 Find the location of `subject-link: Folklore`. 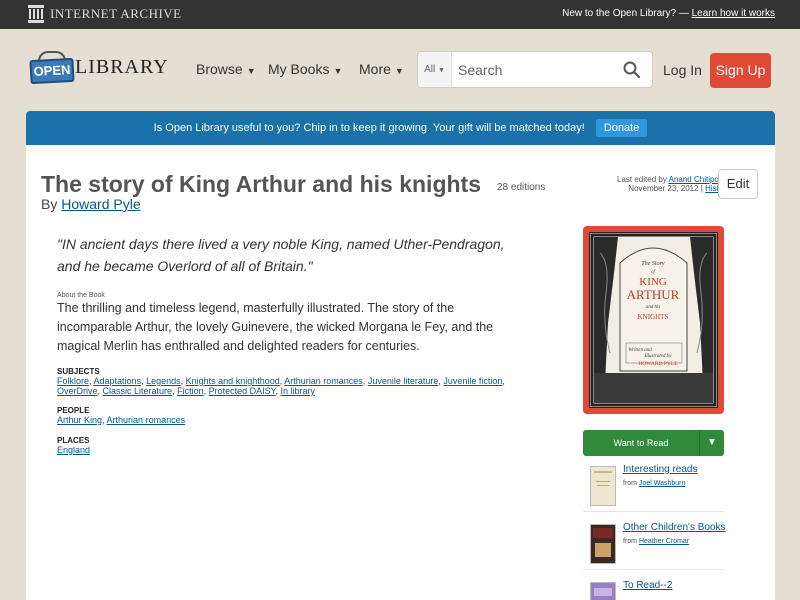

subject-link: Folklore is located at coordinates (73, 381).